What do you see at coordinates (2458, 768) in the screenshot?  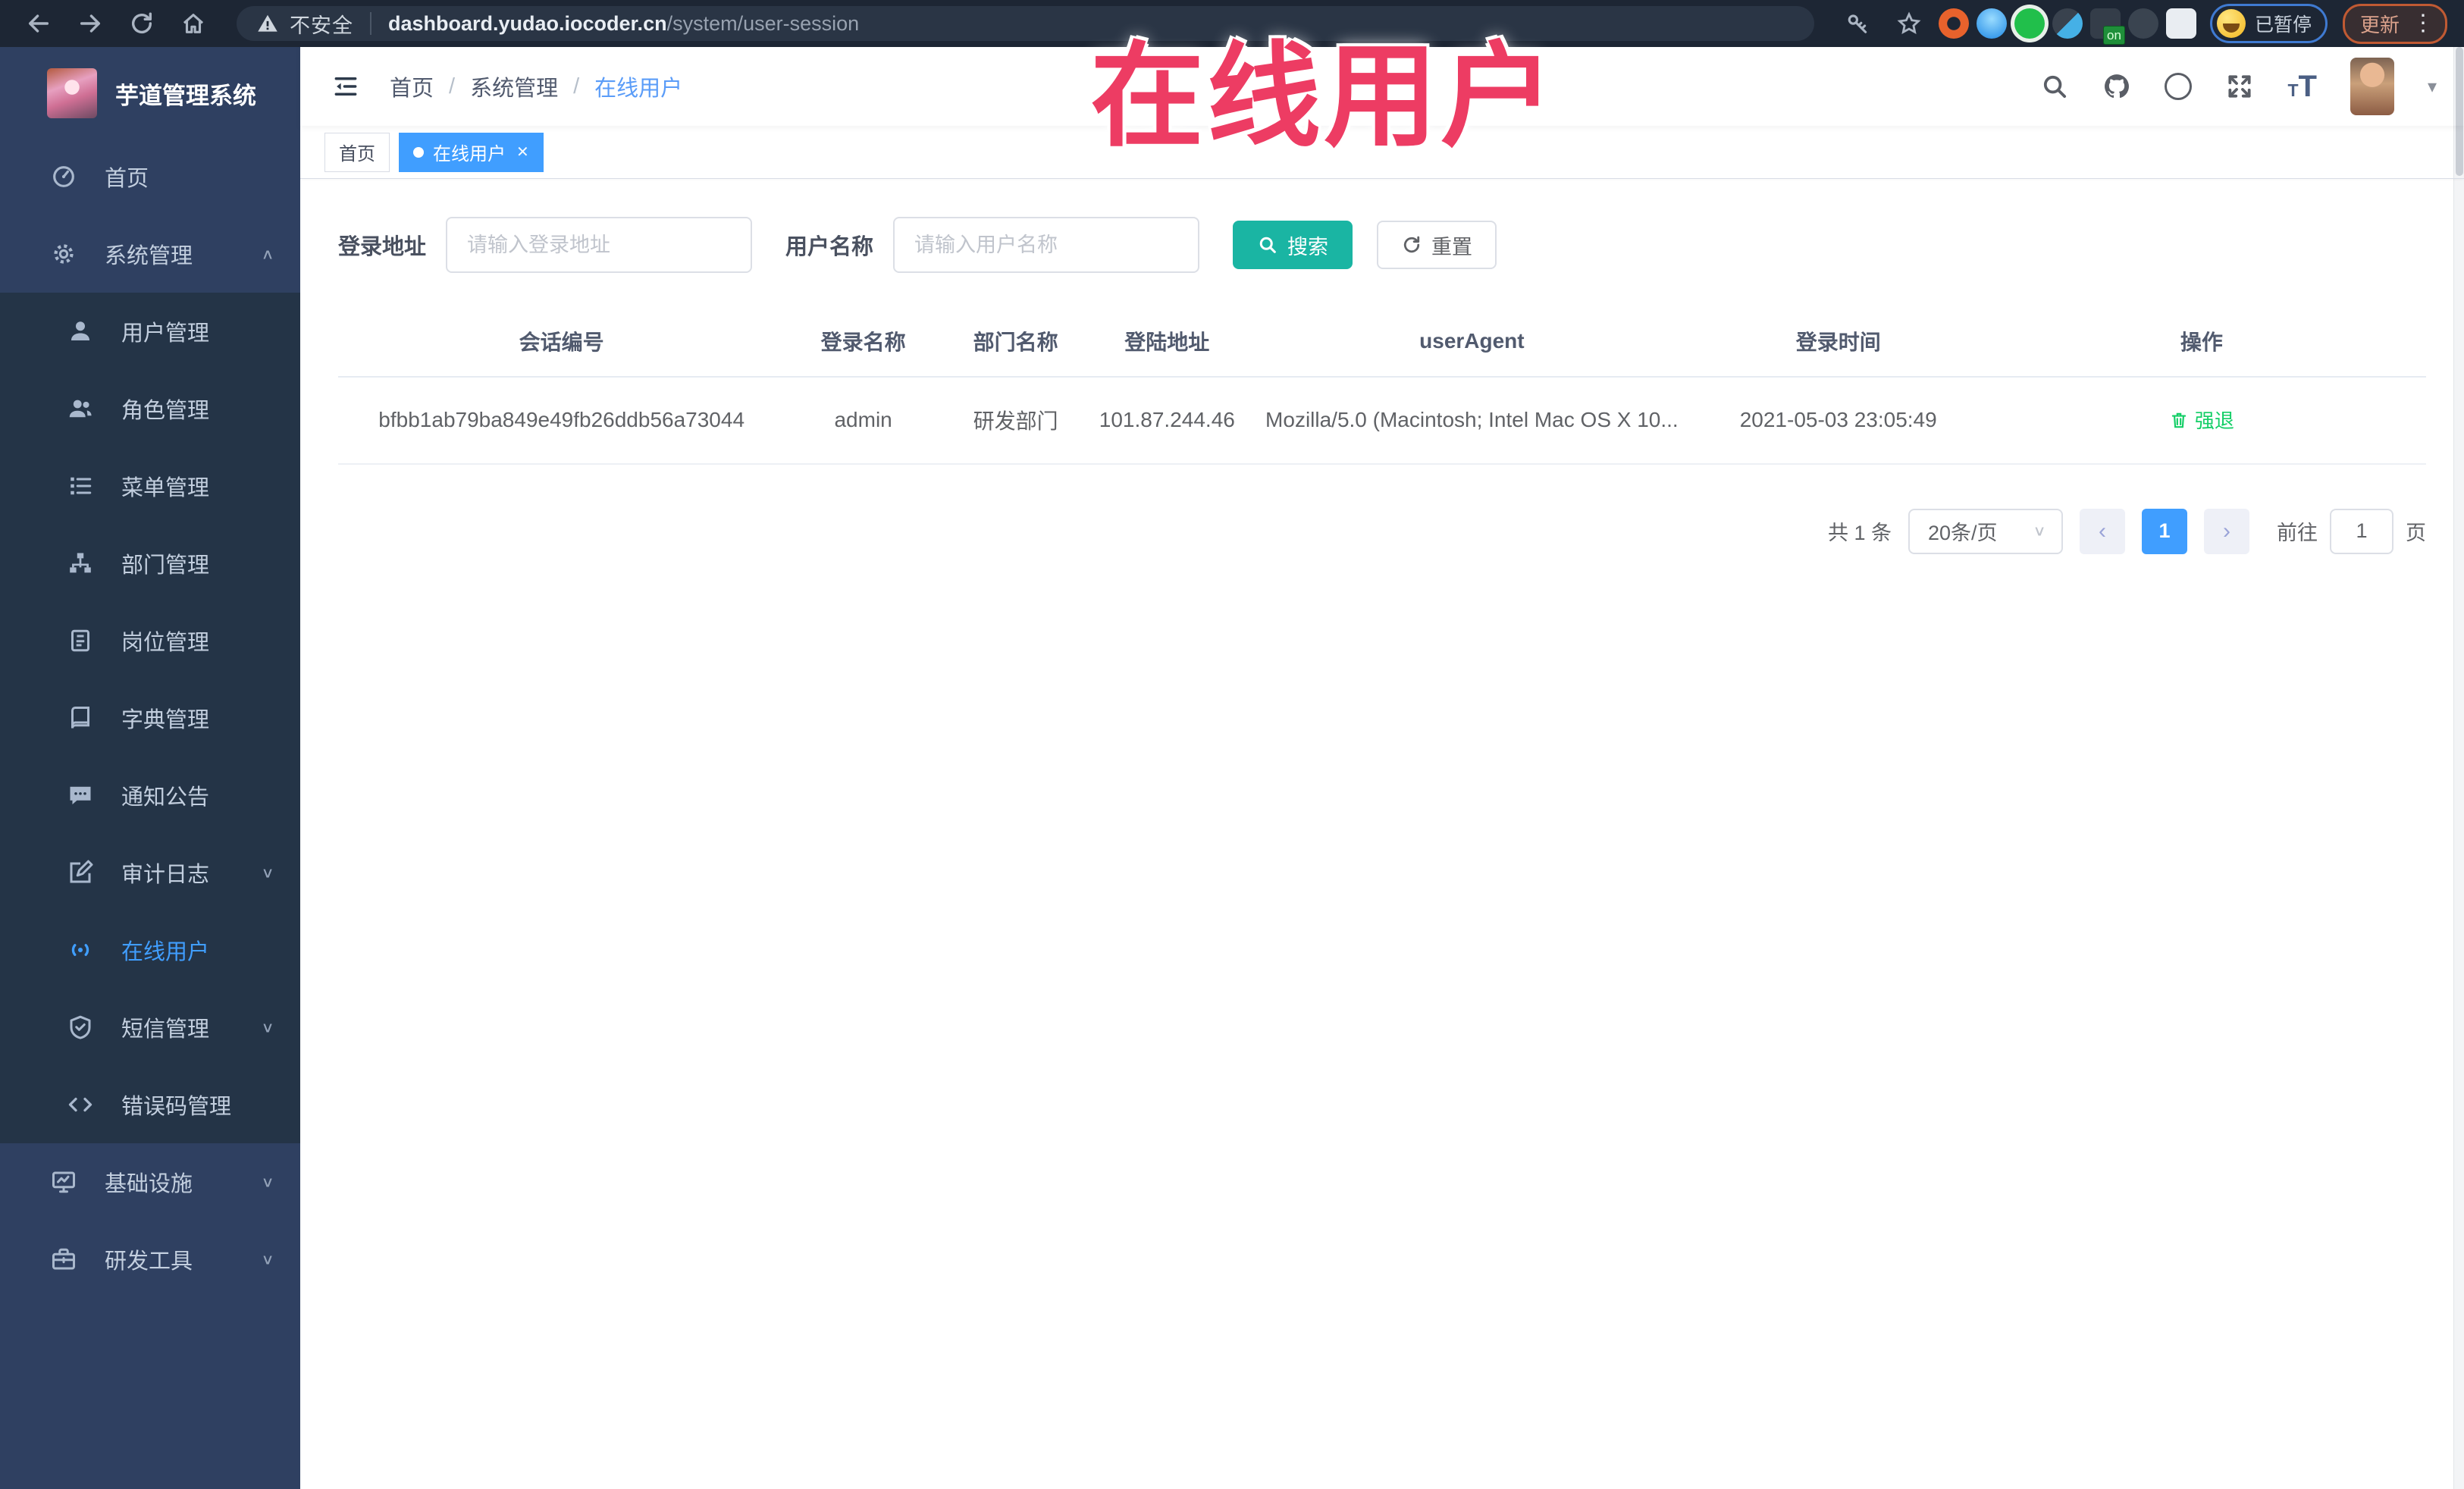 I see `page-scrollbar` at bounding box center [2458, 768].